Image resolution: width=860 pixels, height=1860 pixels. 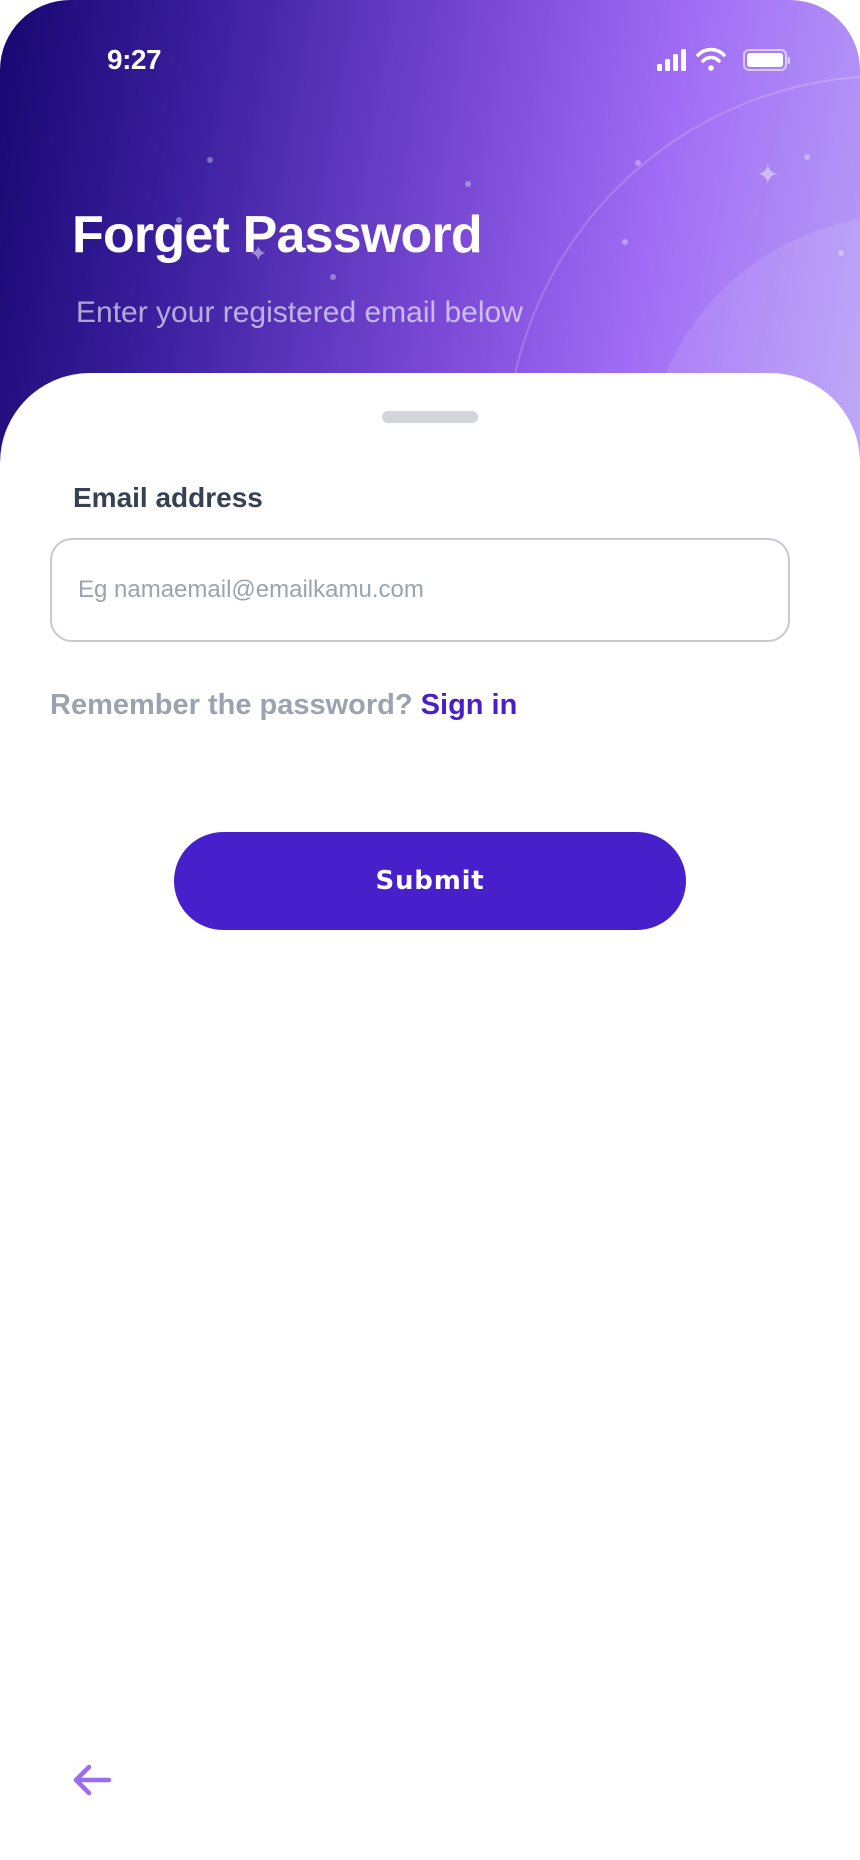 I want to click on wifi-icon, so click(x=711, y=59).